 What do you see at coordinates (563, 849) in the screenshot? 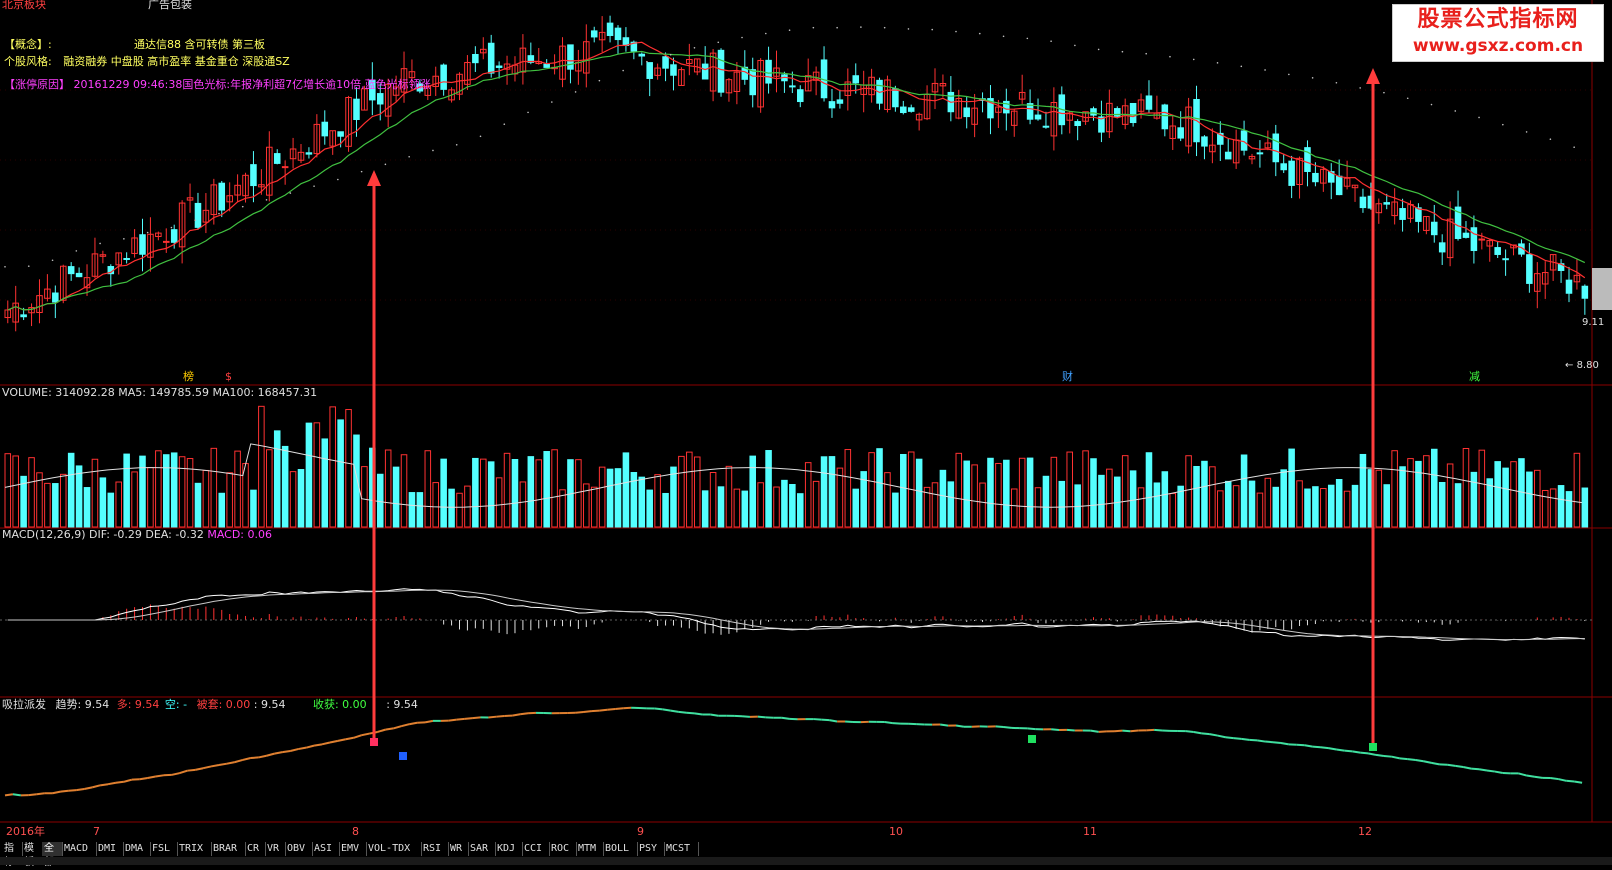
I see `tab-roc: ROC` at bounding box center [563, 849].